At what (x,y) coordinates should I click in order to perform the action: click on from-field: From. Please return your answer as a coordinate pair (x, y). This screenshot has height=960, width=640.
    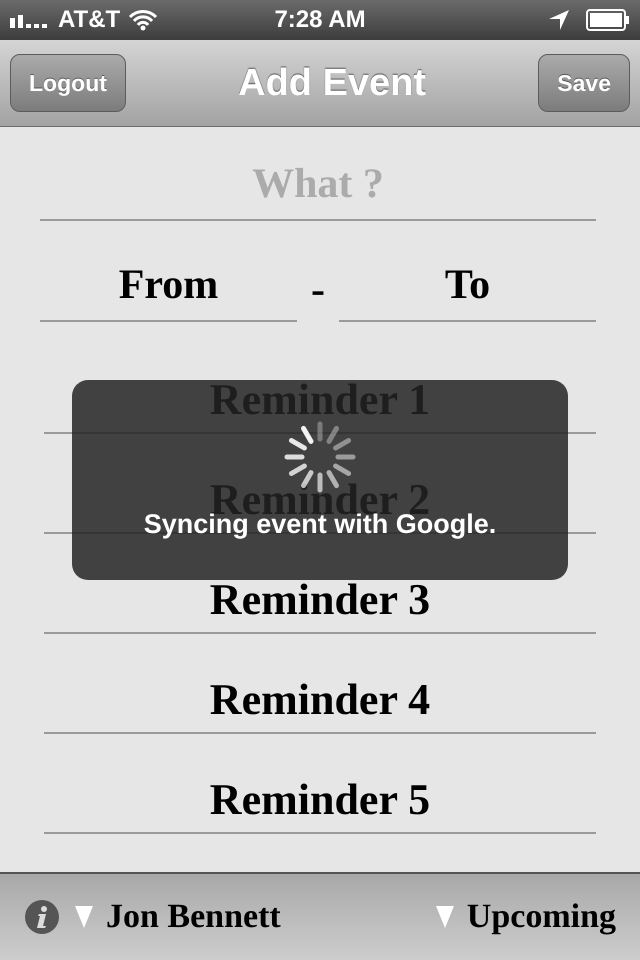
    Looking at the image, I should click on (168, 271).